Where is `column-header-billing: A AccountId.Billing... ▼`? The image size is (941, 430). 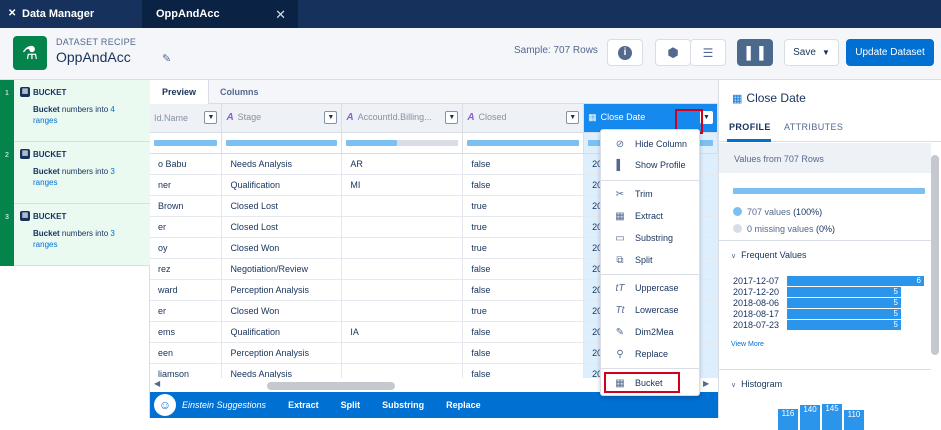 column-header-billing: A AccountId.Billing... ▼ is located at coordinates (402, 118).